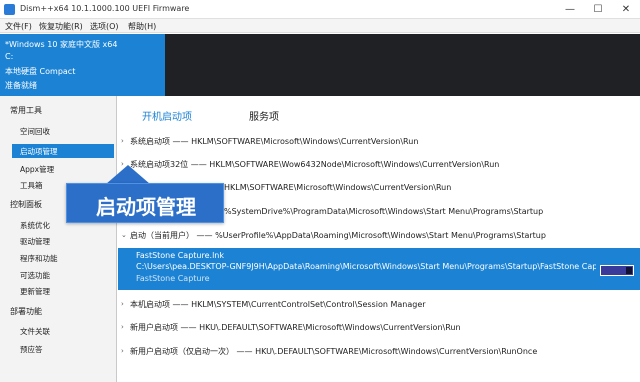 Image resolution: width=640 pixels, height=382 pixels. Describe the element at coordinates (37, 169) in the screenshot. I see `sidebar-item-appx: Appx管理` at that location.